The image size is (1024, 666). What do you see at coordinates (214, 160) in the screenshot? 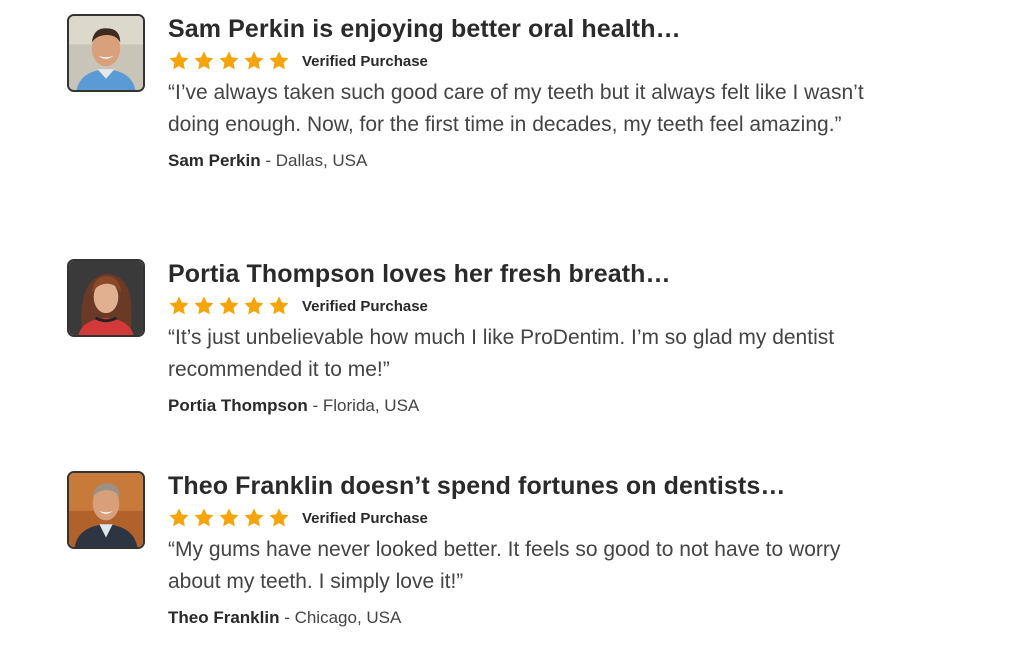
I see `author-name: Sam Perkin` at bounding box center [214, 160].